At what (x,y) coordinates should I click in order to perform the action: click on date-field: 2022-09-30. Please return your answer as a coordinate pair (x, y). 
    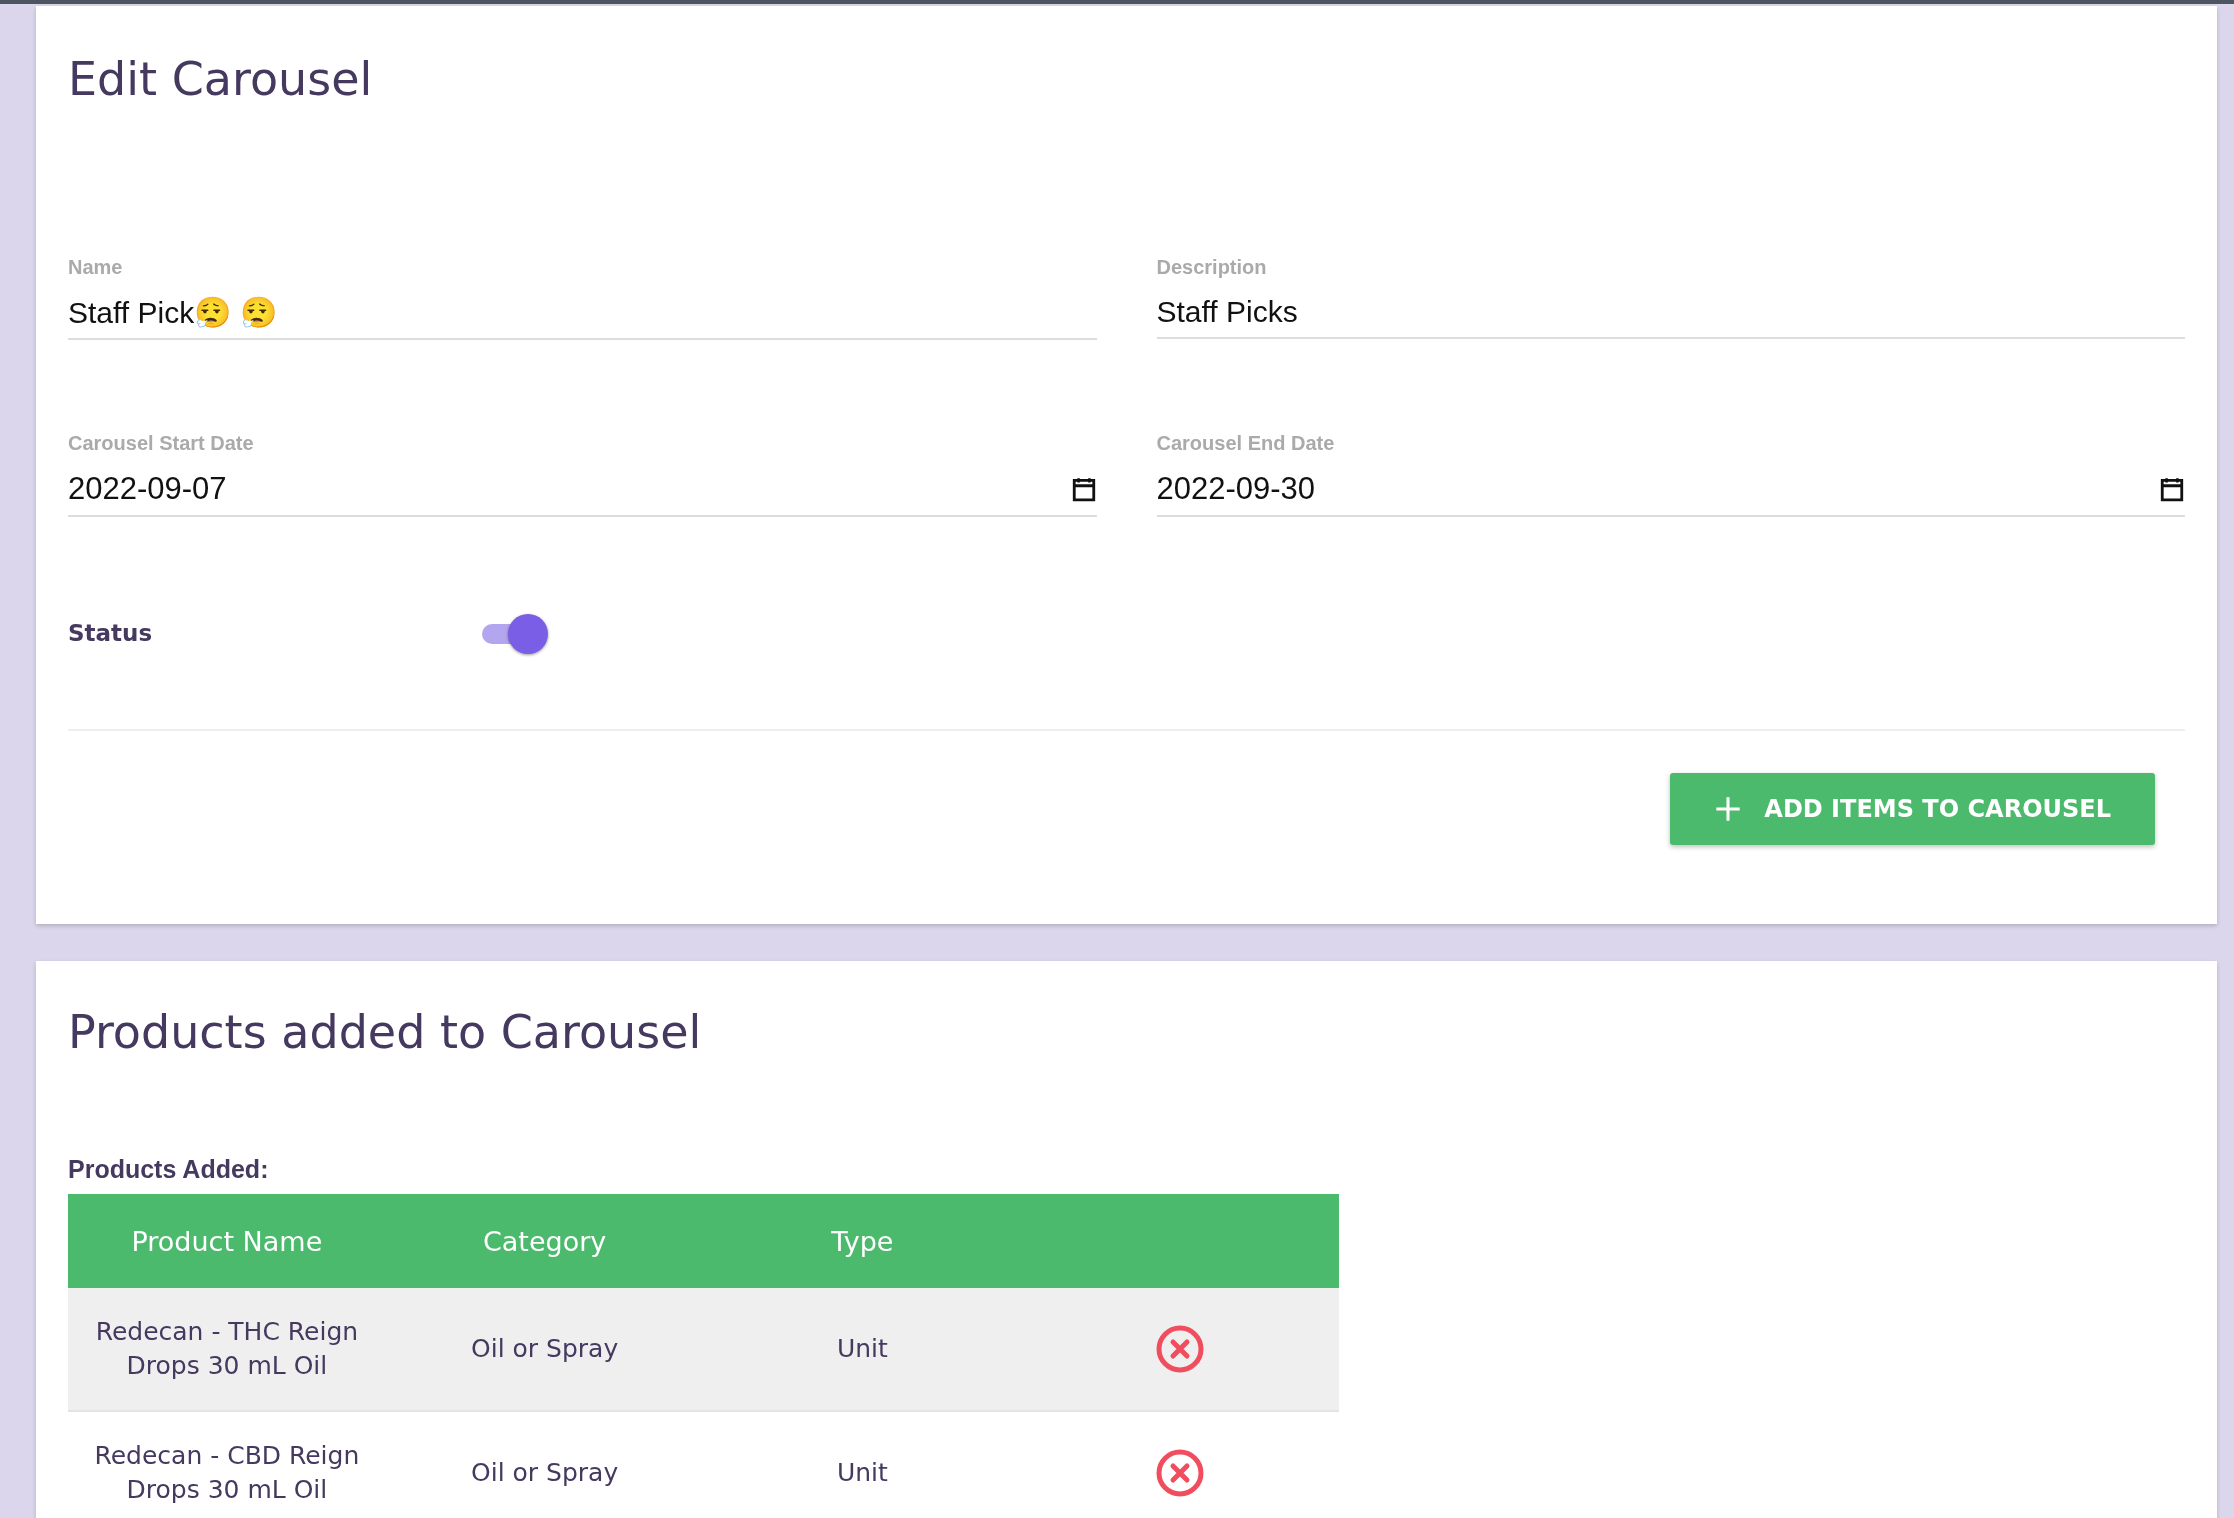
    Looking at the image, I should click on (1670, 486).